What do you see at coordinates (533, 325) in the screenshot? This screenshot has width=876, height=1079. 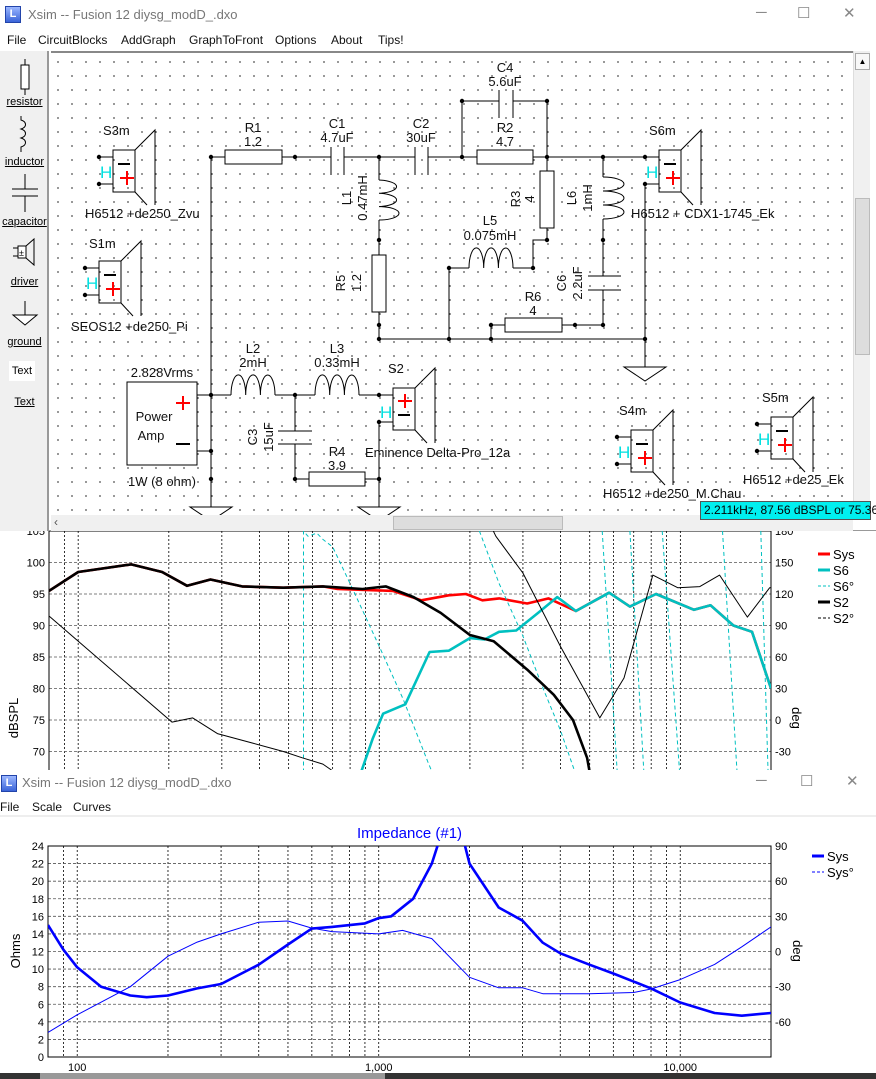 I see `resistor-r6` at bounding box center [533, 325].